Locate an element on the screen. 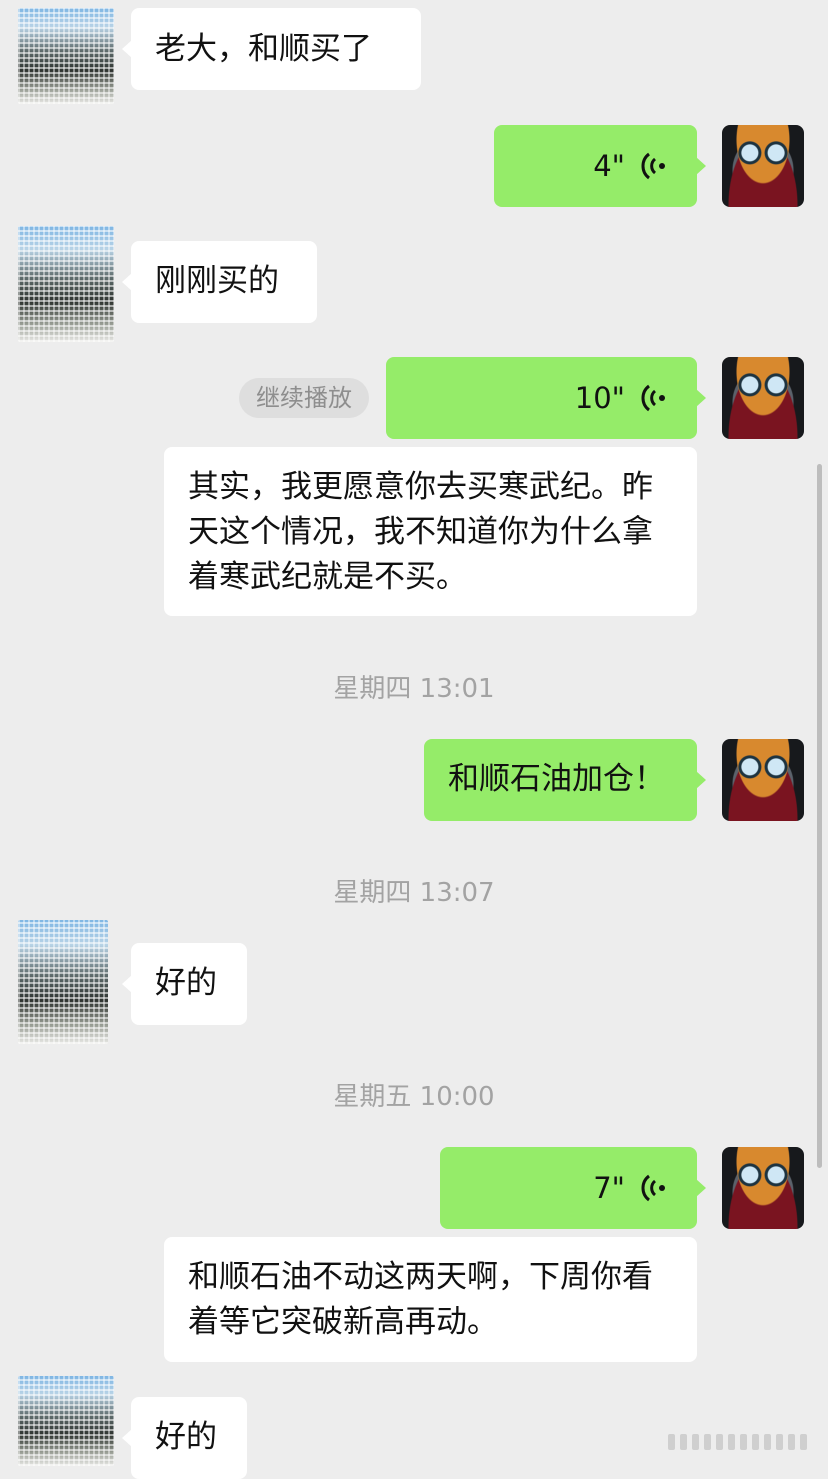 The image size is (828, 1479). received-message-bubble: 老大，和顺买了 is located at coordinates (271, 49).